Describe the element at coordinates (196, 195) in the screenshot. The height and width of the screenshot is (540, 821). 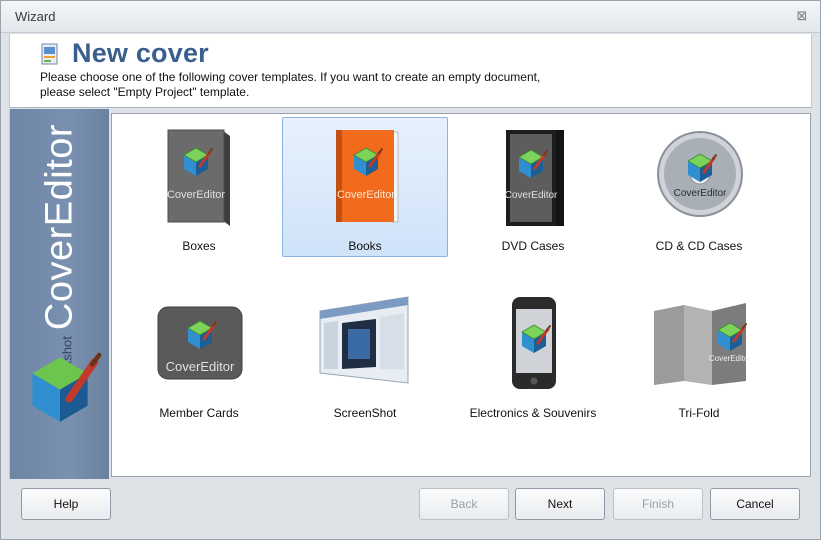
I see `box-wordmark: CoverEditor` at that location.